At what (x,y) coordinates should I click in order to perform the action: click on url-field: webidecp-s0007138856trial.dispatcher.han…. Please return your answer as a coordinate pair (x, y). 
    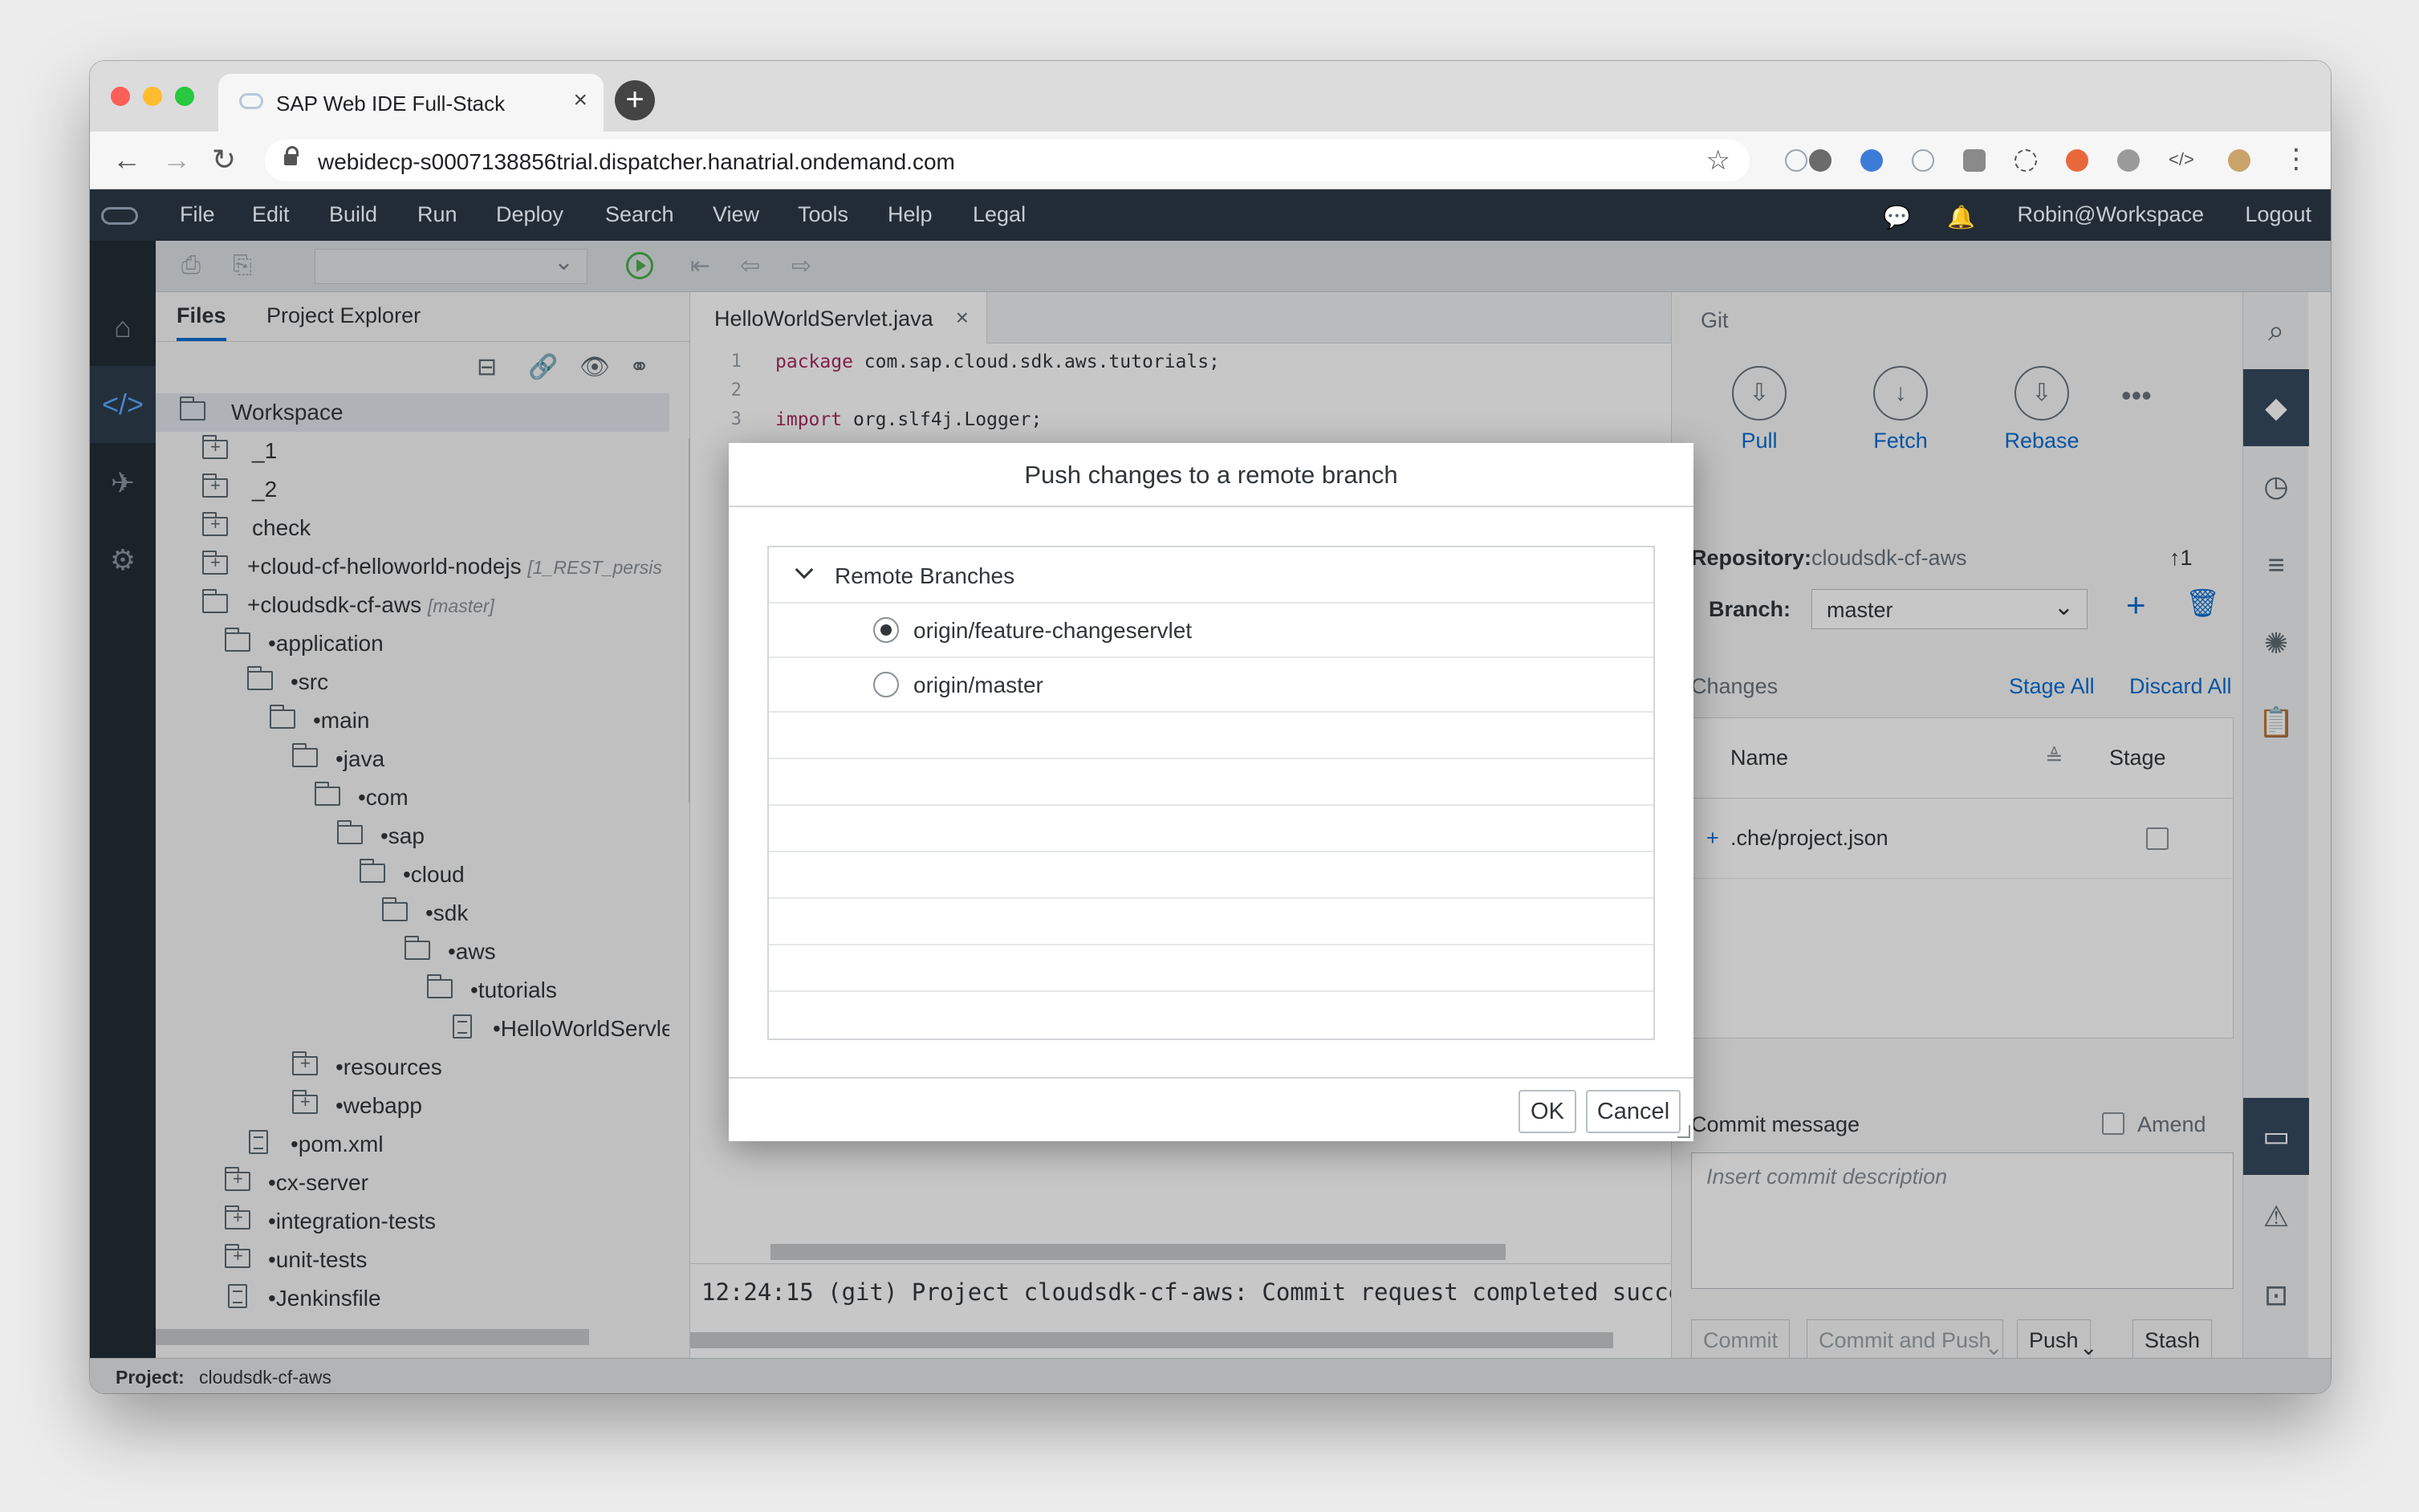
    Looking at the image, I should click on (1007, 160).